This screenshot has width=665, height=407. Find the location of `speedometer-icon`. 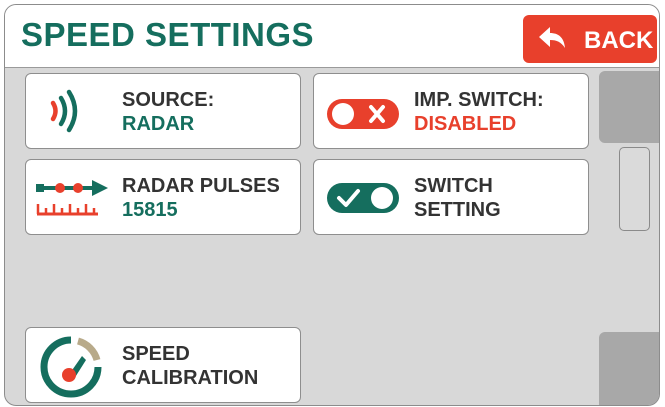

speedometer-icon is located at coordinates (71, 367).